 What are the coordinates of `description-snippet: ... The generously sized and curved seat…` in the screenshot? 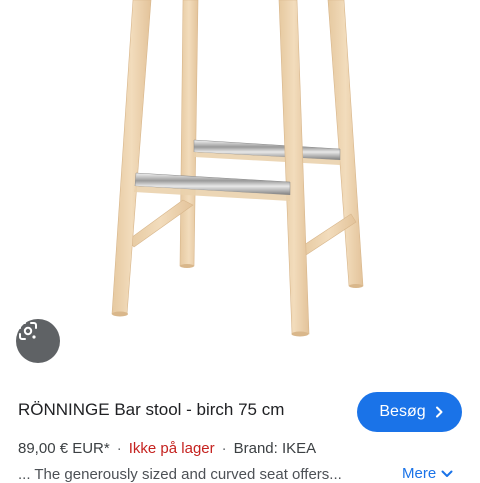 It's located at (180, 474).